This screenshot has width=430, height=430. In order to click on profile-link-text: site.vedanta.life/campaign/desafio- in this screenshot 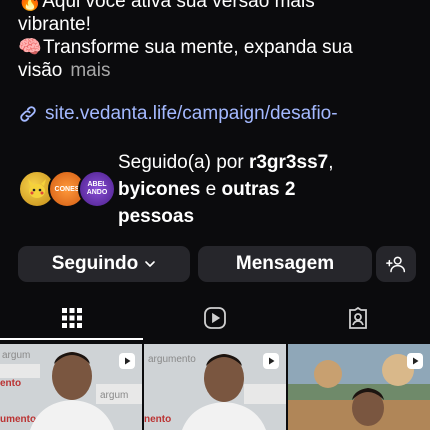, I will do `click(191, 114)`.